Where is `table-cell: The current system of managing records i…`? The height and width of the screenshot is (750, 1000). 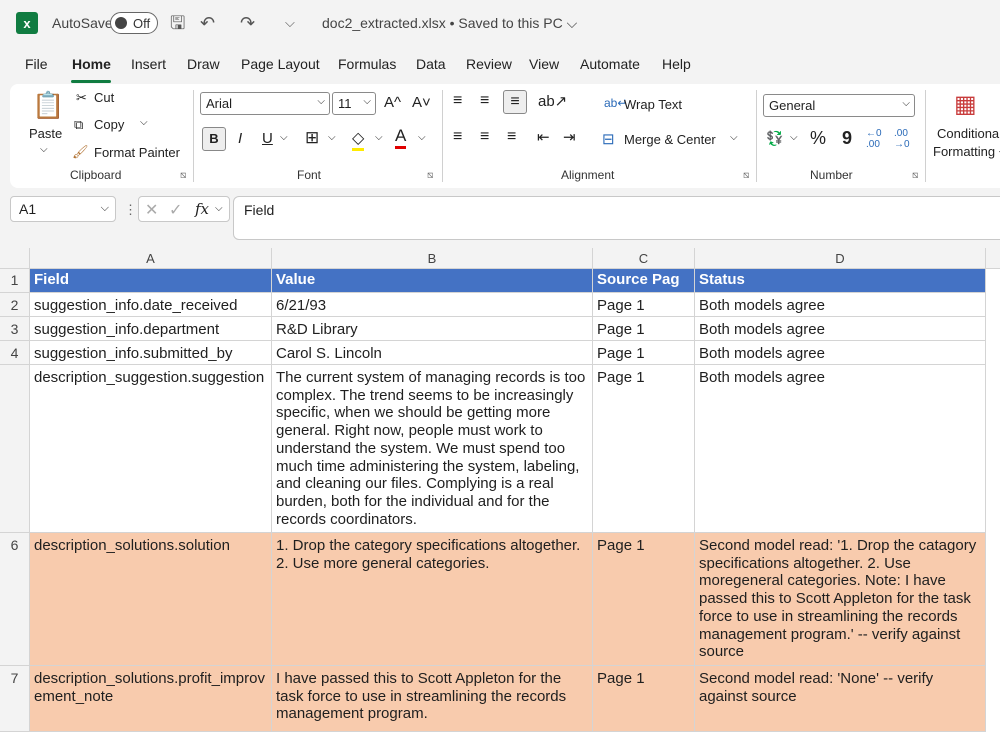
table-cell: The current system of managing records i… is located at coordinates (432, 449).